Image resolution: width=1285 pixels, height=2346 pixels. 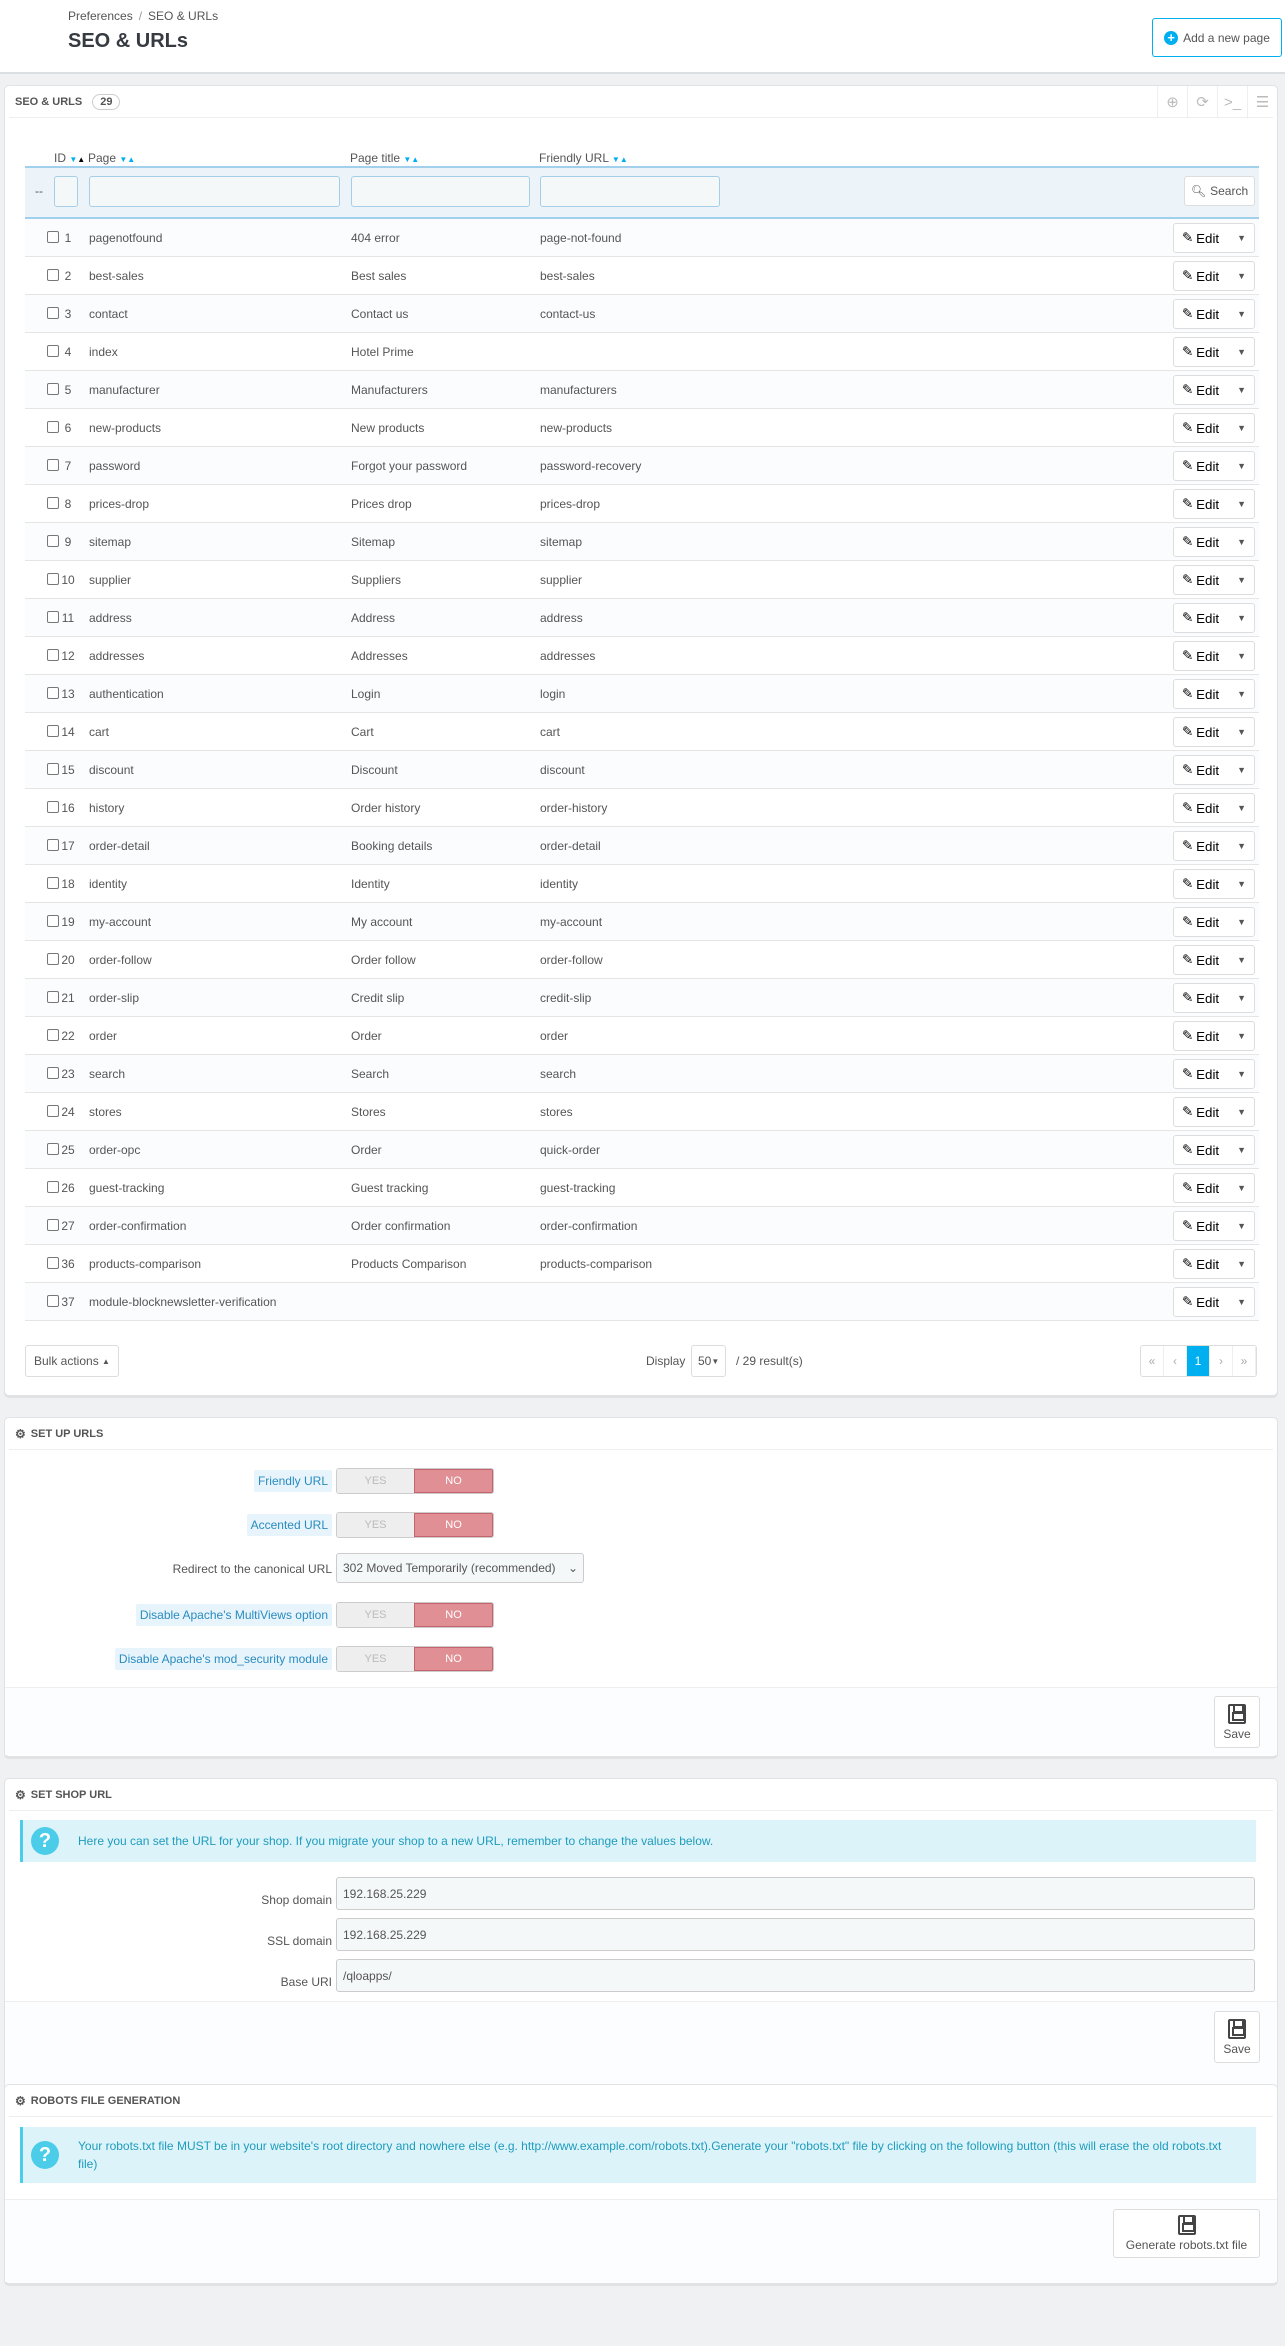 What do you see at coordinates (72, 1361) in the screenshot?
I see `bulk-actions-button: Bulk actions ▲` at bounding box center [72, 1361].